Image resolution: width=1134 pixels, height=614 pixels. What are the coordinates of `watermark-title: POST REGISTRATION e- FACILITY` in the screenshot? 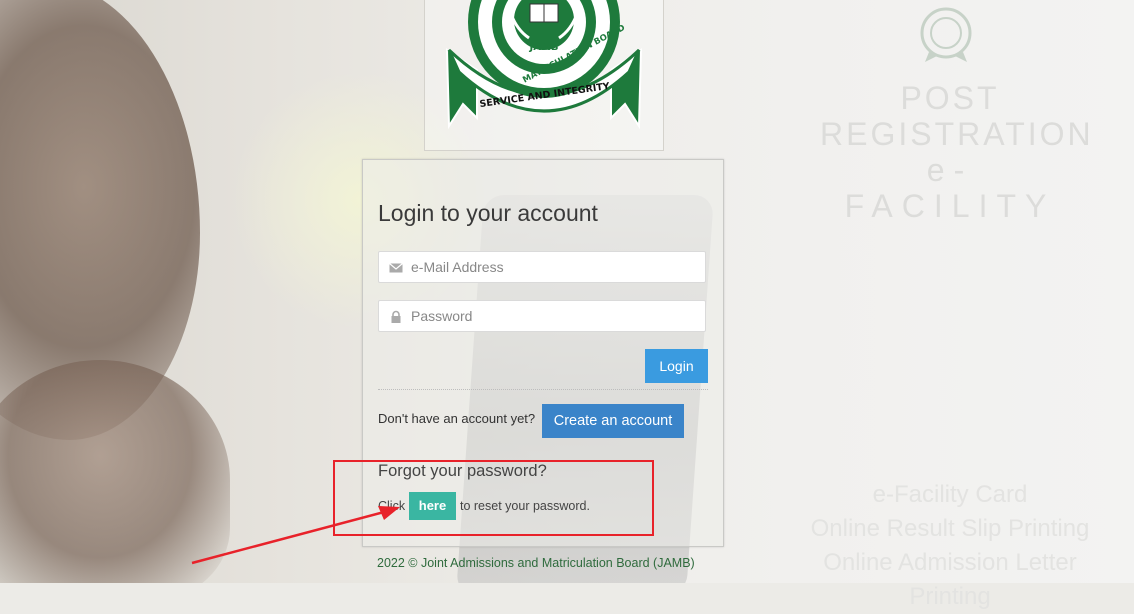 It's located at (957, 152).